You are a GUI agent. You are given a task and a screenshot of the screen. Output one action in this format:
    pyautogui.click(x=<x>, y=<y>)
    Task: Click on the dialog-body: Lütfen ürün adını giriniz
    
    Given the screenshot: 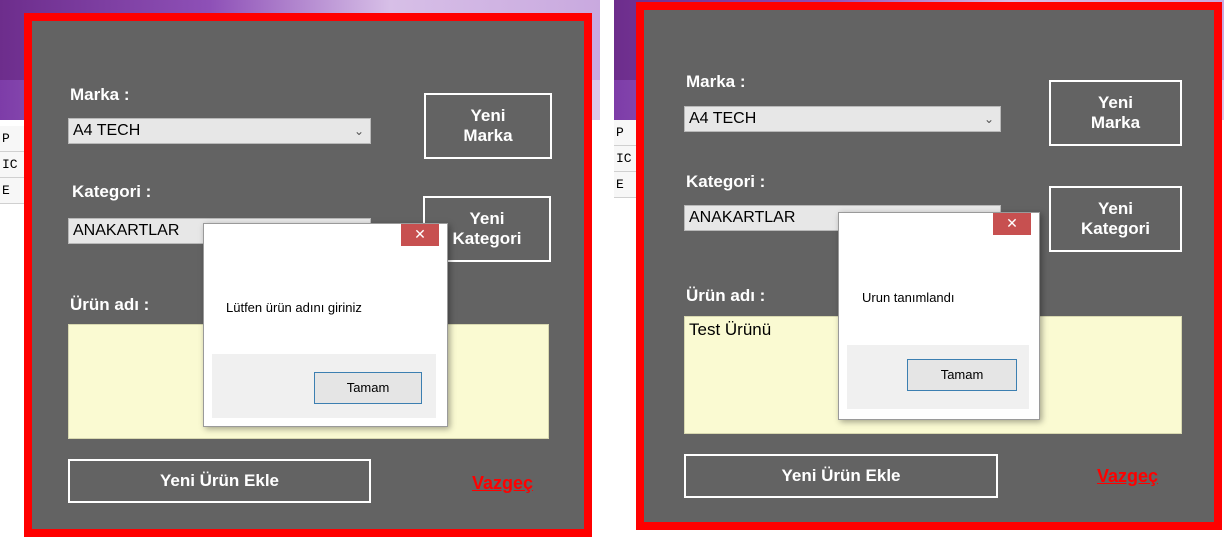 What is the action you would take?
    pyautogui.click(x=324, y=308)
    